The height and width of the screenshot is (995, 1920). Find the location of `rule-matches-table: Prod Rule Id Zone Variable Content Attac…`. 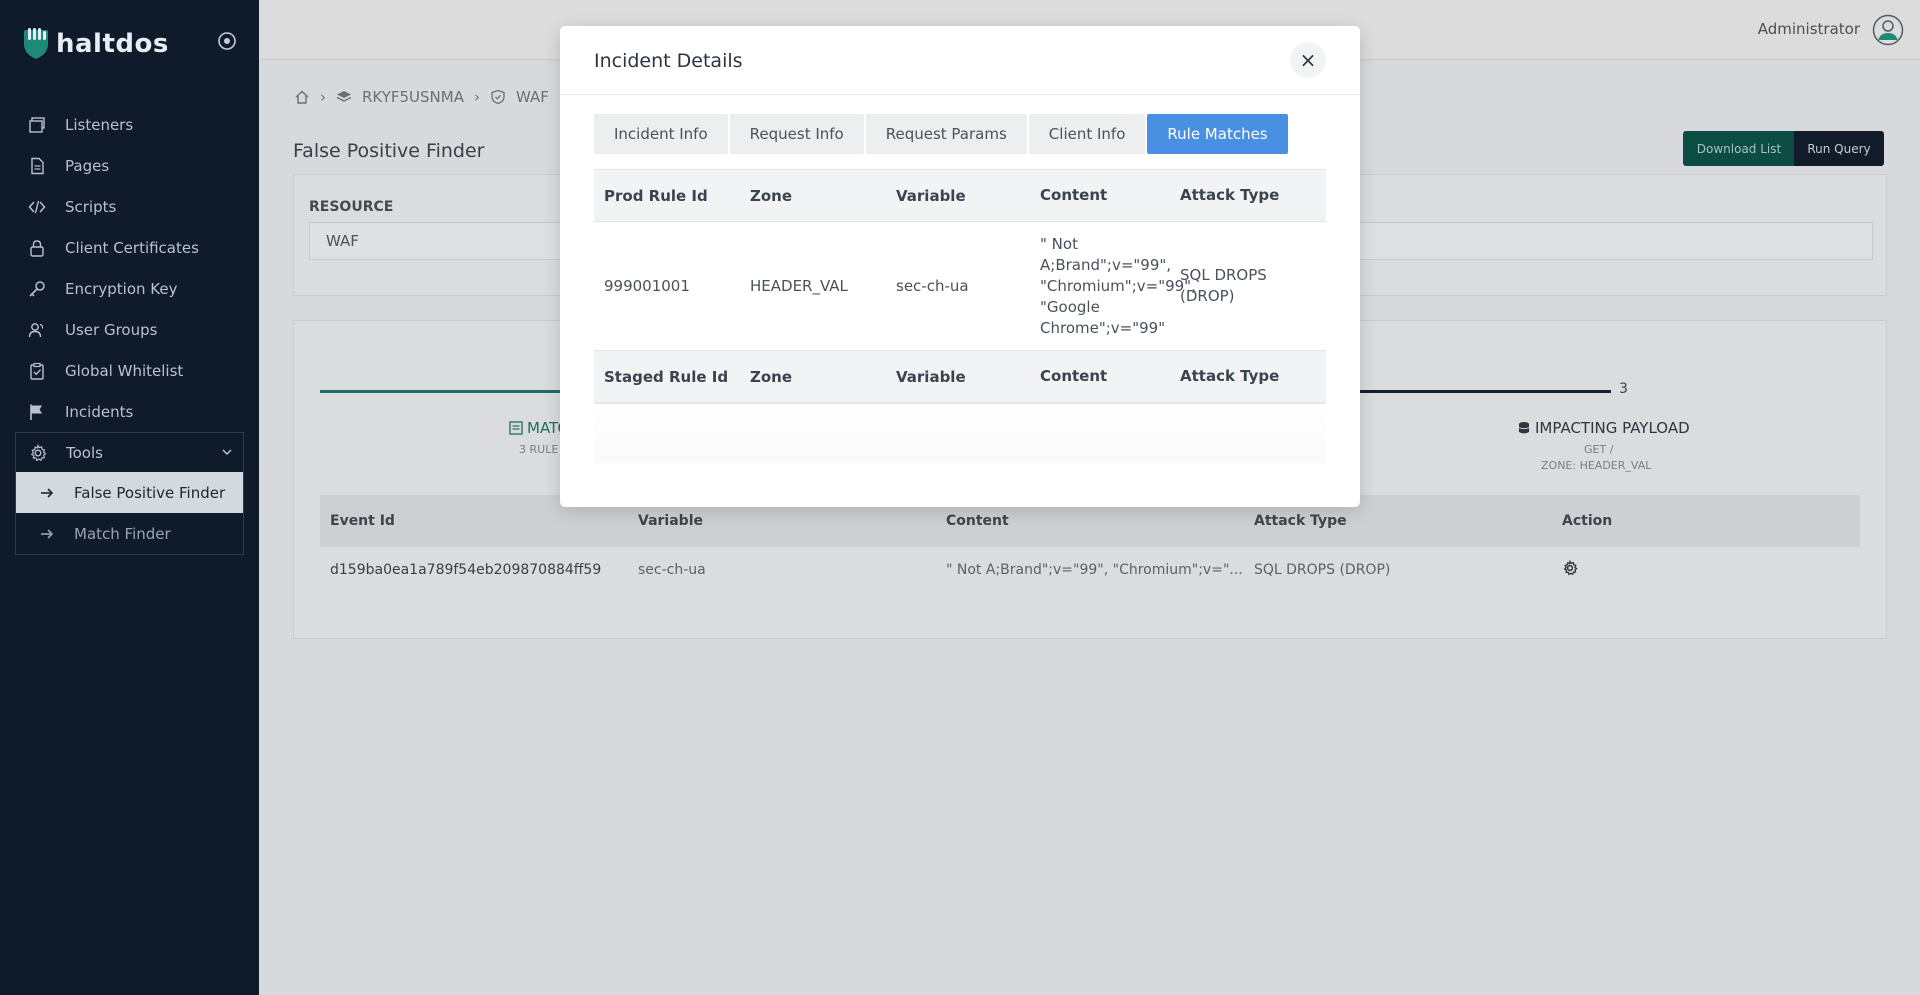

rule-matches-table: Prod Rule Id Zone Variable Content Attac… is located at coordinates (960, 316).